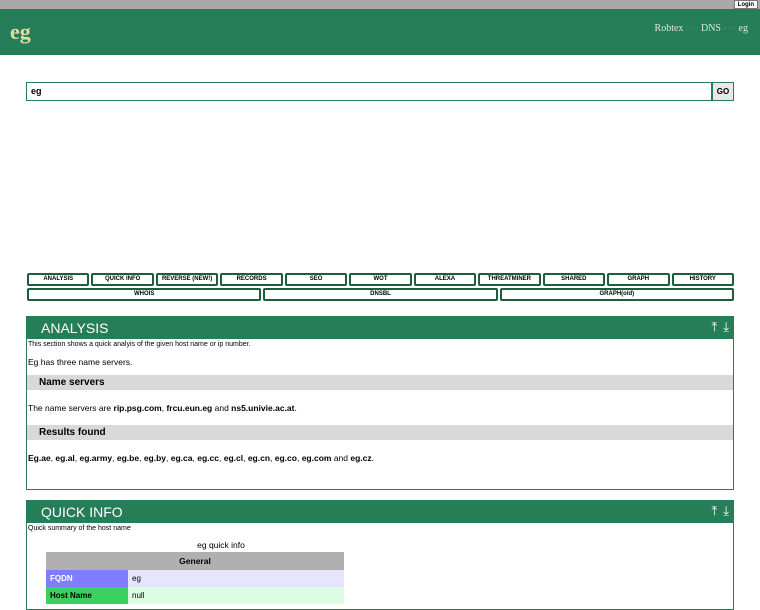 This screenshot has width=760, height=610. Describe the element at coordinates (182, 458) in the screenshot. I see `result-link: eg.ca` at that location.